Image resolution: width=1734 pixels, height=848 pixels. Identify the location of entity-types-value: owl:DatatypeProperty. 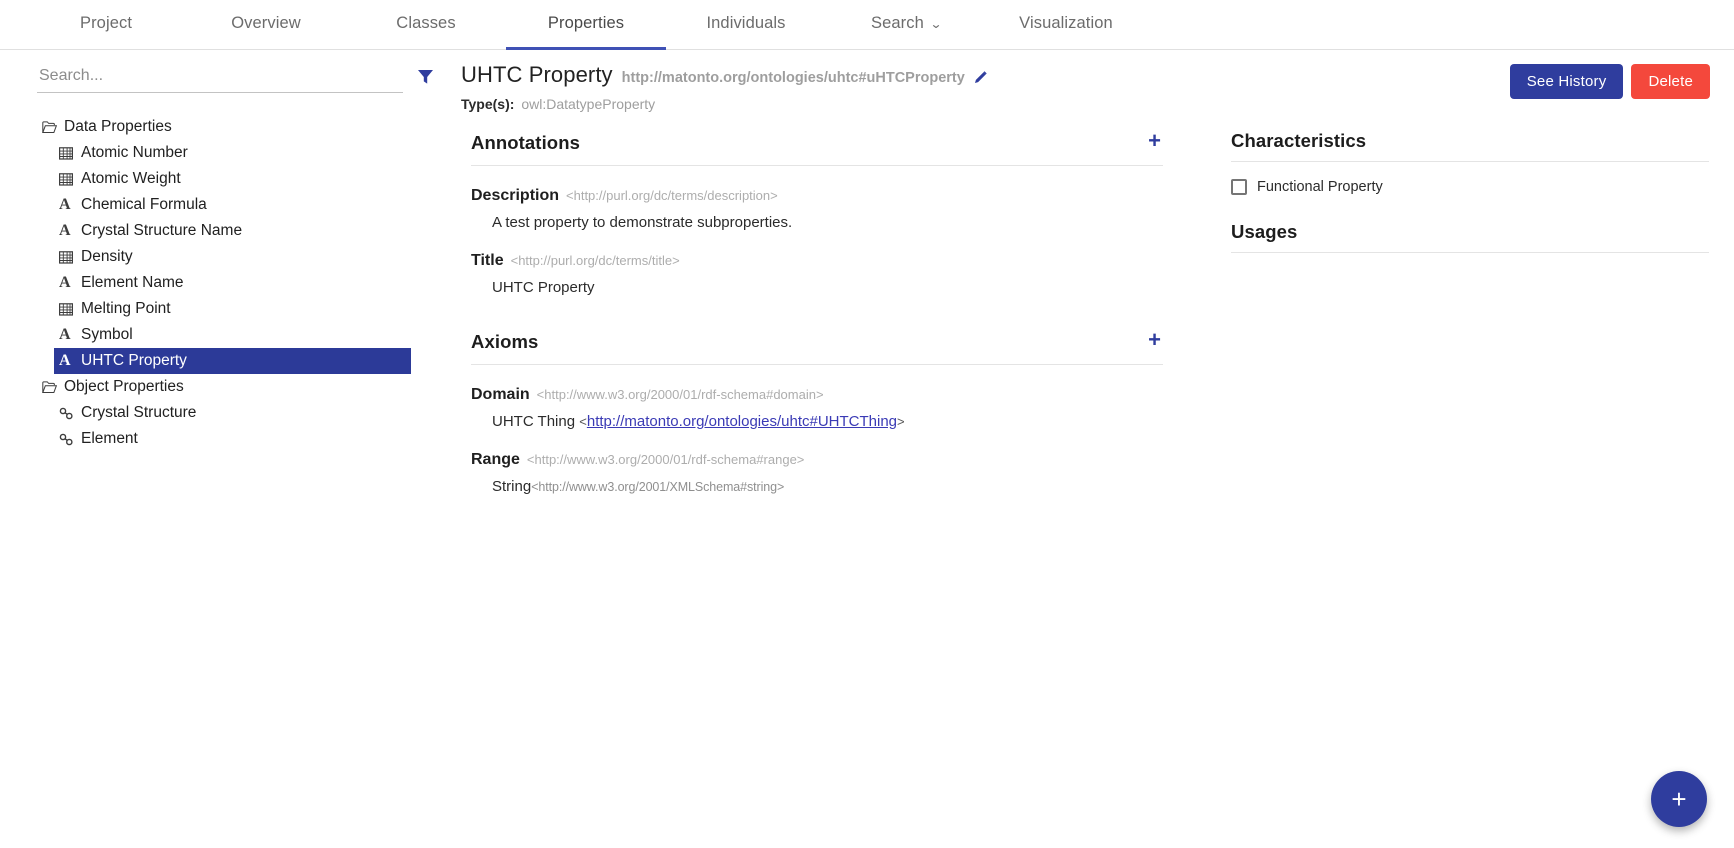
(588, 104).